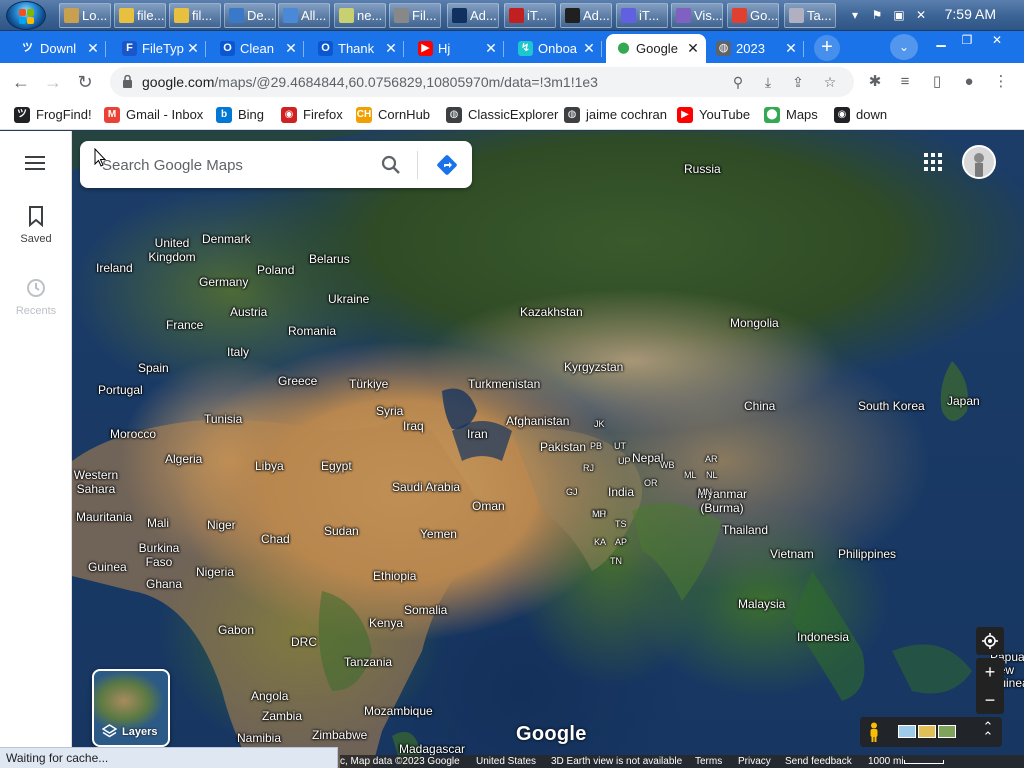 The height and width of the screenshot is (768, 1024). I want to click on map-label: RJ, so click(588, 468).